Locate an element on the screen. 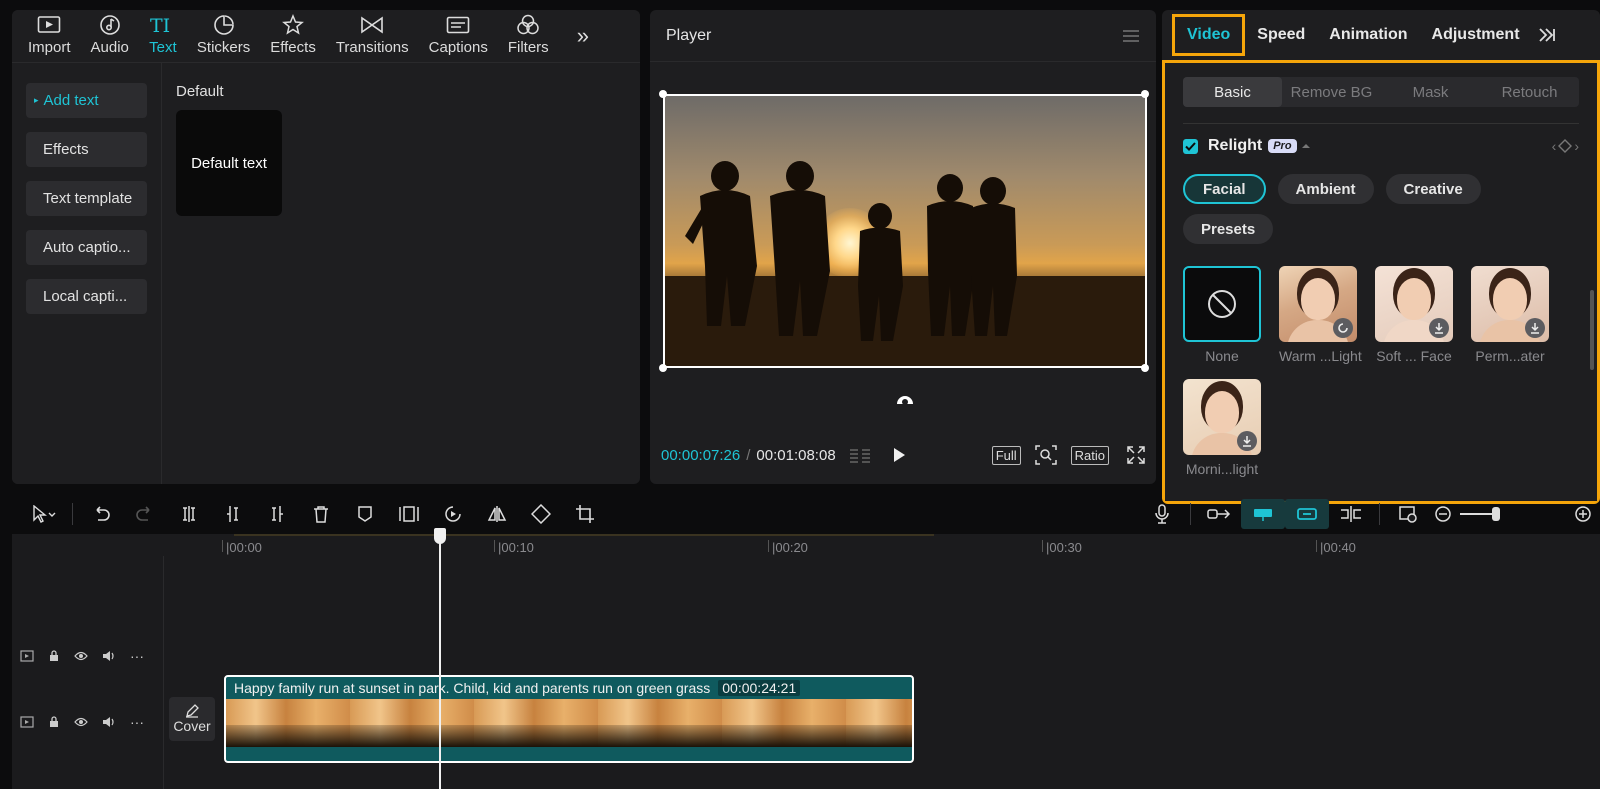 This screenshot has height=789, width=1600. next-keyframe-icon: › is located at coordinates (1576, 146).